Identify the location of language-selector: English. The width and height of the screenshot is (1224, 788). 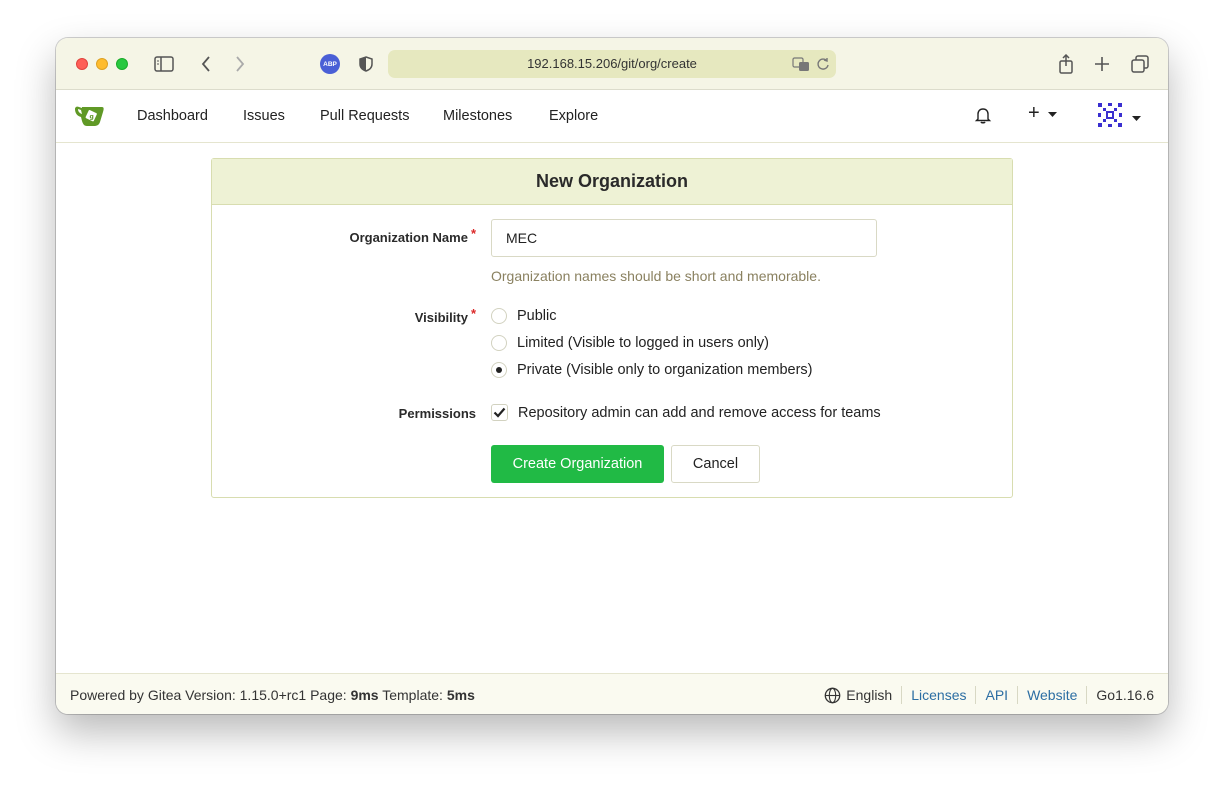
(858, 695).